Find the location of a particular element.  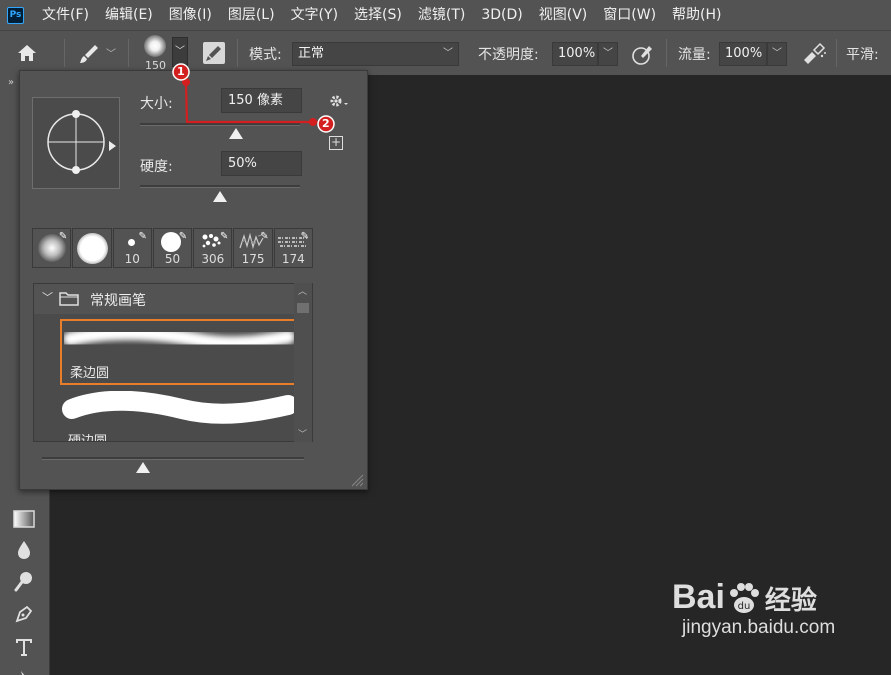

opacity-input: 100% is located at coordinates (575, 54).